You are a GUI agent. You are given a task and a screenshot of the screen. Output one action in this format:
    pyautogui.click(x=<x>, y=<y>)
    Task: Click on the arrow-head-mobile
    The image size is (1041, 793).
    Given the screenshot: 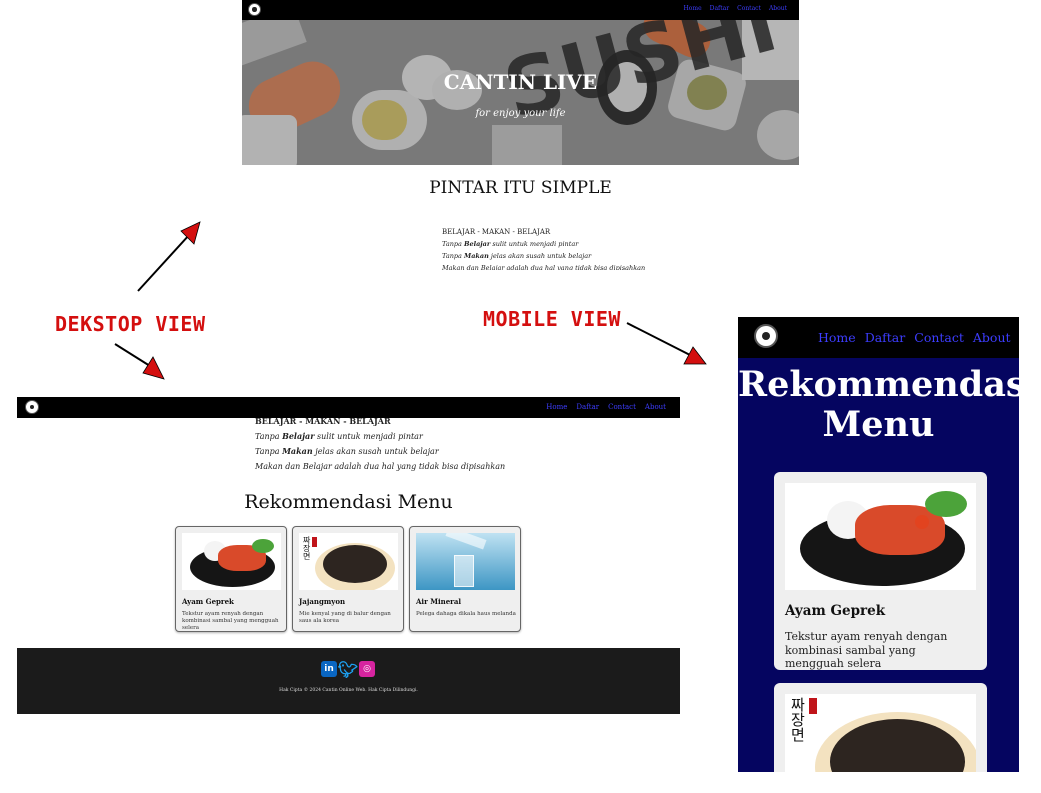 What is the action you would take?
    pyautogui.click(x=695, y=355)
    